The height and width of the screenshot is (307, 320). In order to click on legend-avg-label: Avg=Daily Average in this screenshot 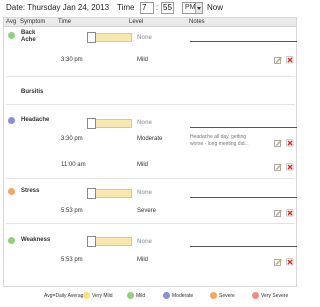, I will do `click(65, 296)`.